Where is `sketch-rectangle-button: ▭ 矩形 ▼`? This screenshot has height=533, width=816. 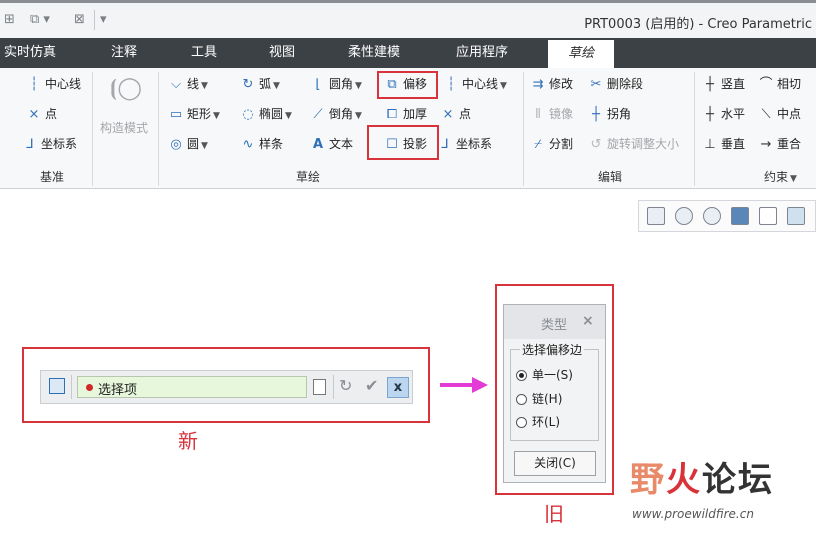
sketch-rectangle-button: ▭ 矩形 ▼ is located at coordinates (194, 114).